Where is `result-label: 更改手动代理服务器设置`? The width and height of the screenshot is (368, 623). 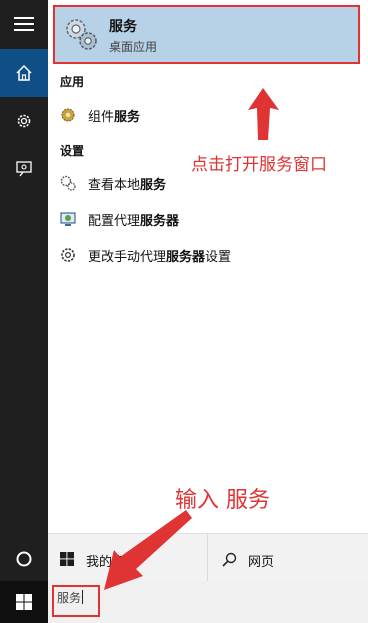 result-label: 更改手动代理服务器设置 is located at coordinates (160, 257).